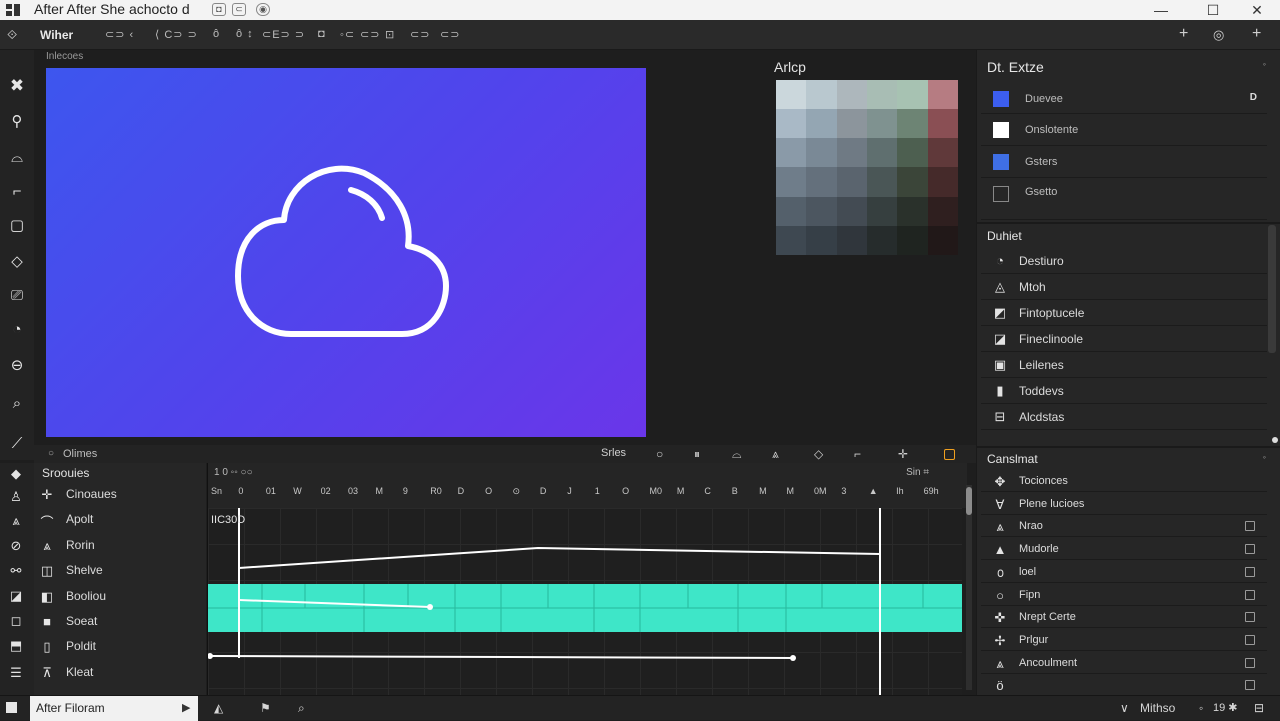 The height and width of the screenshot is (721, 1280). Describe the element at coordinates (420, 34) in the screenshot. I see `tool-10: ⊂⊃` at that location.